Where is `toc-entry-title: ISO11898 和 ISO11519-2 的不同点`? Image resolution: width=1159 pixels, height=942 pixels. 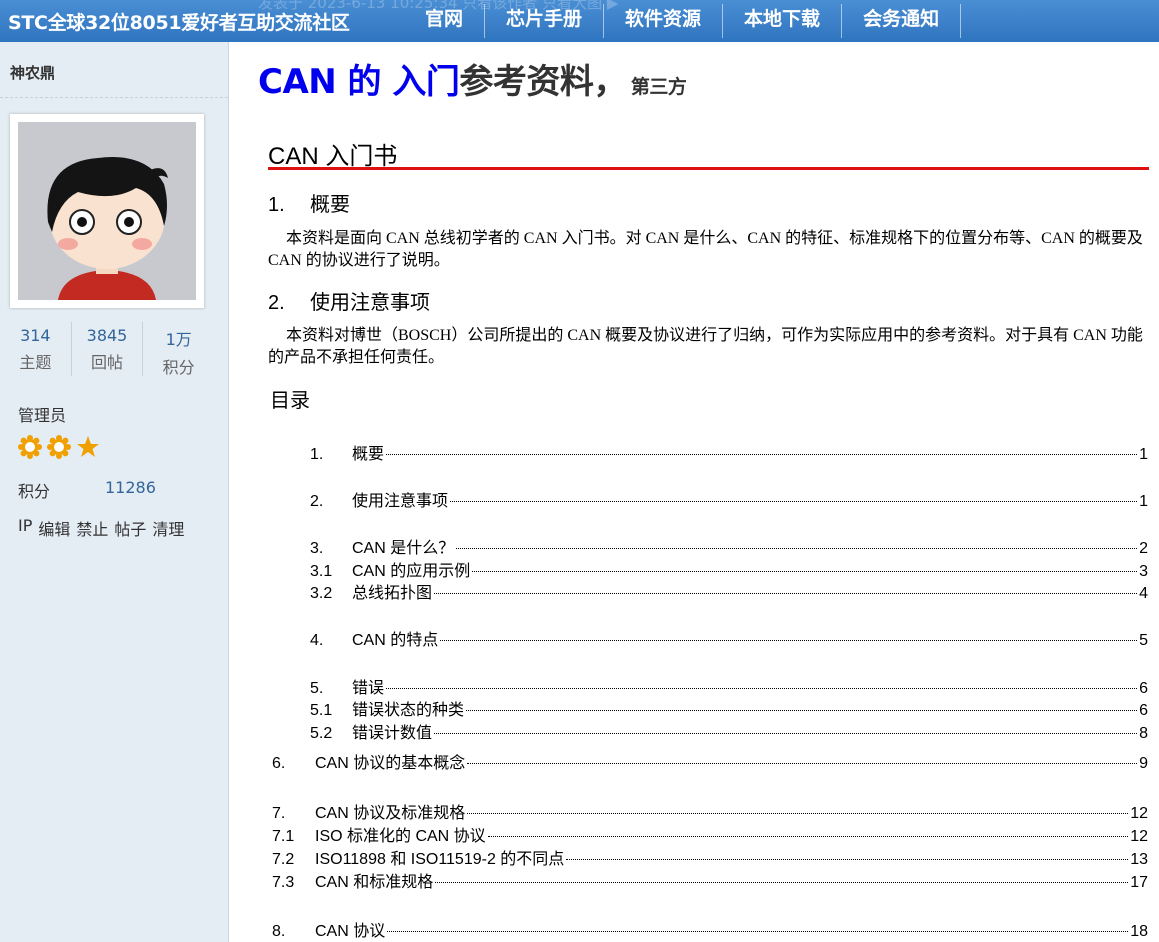 toc-entry-title: ISO11898 和 ISO11519-2 的不同点 is located at coordinates (440, 859).